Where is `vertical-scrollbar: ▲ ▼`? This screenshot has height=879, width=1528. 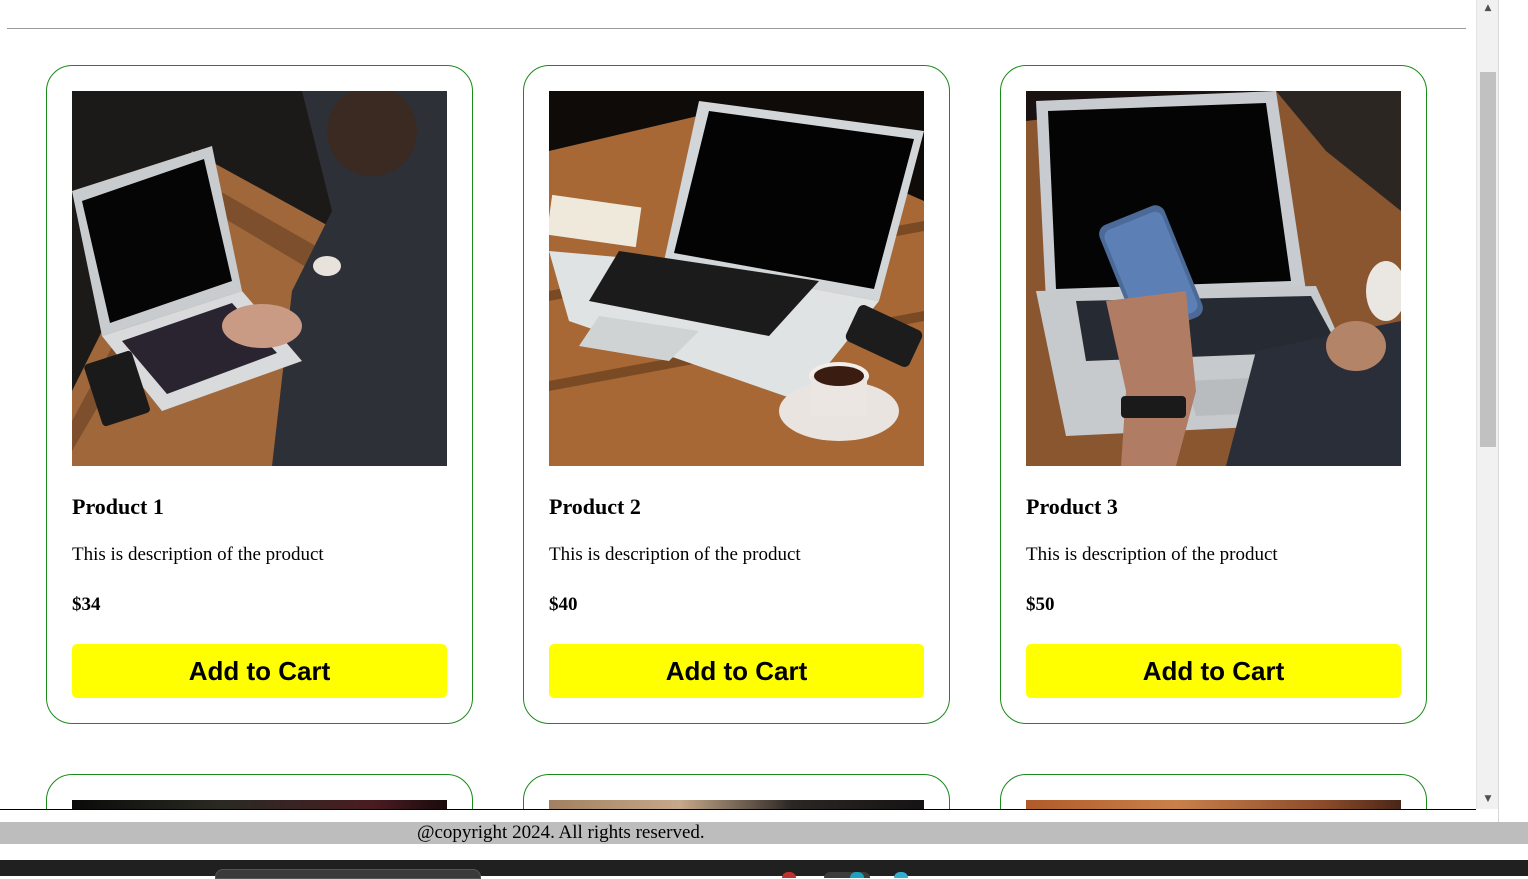 vertical-scrollbar: ▲ ▼ is located at coordinates (1487, 404).